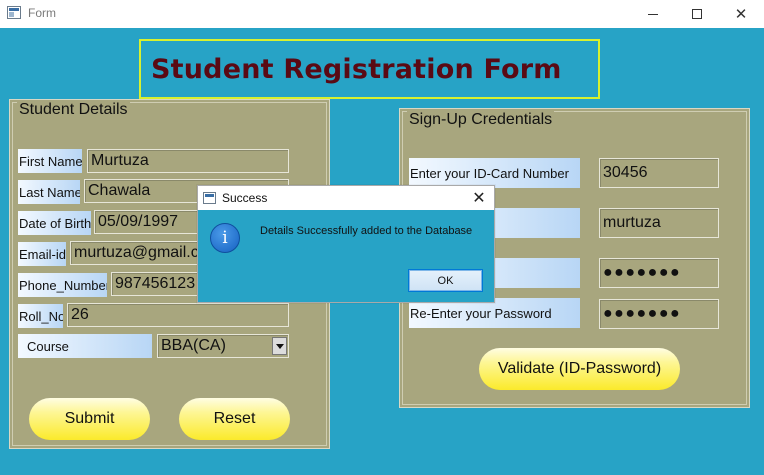  Describe the element at coordinates (188, 161) in the screenshot. I see `first-name-input: Murtuza` at that location.